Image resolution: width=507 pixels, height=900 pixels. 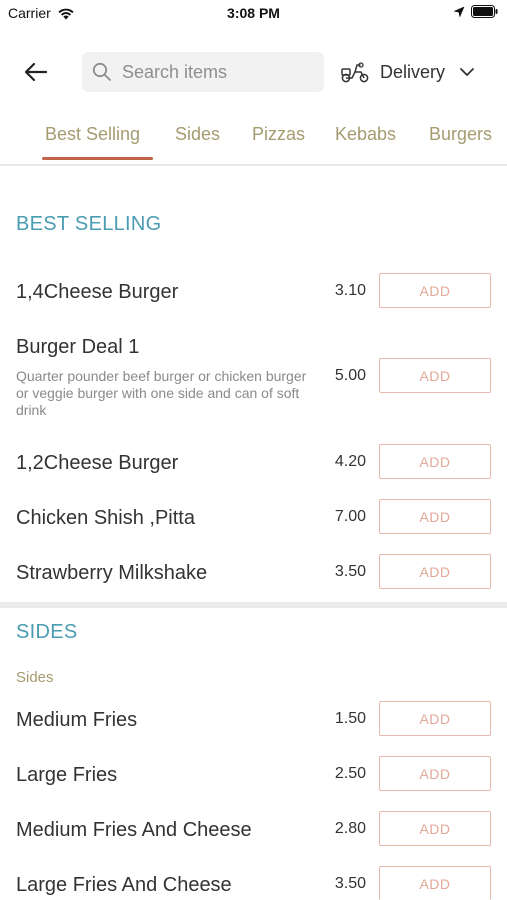 I want to click on item-price: 2.80, so click(x=350, y=828).